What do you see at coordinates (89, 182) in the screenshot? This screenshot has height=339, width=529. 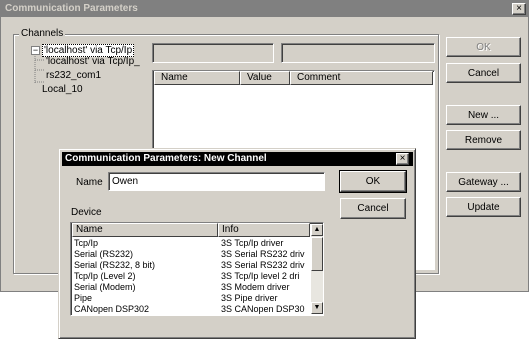 I see `name-label: Name` at bounding box center [89, 182].